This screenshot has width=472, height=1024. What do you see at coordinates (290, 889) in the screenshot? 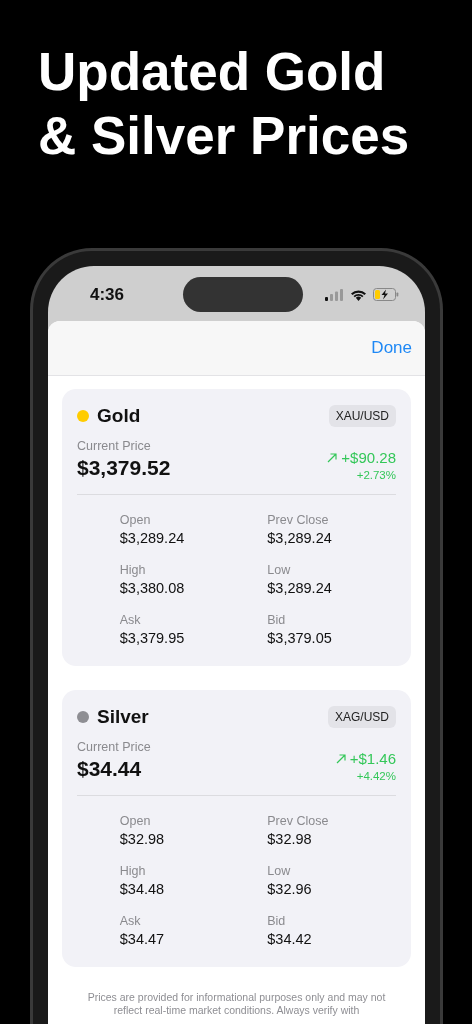
I see `stat-value: $32.96` at bounding box center [290, 889].